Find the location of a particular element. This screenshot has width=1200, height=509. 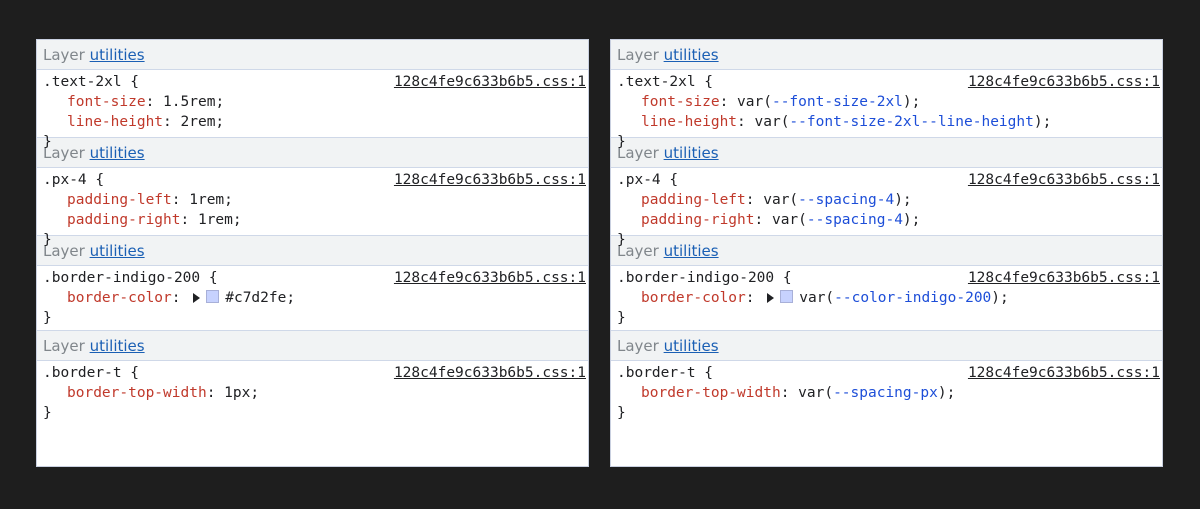

property-value: 2rem is located at coordinates (198, 122).